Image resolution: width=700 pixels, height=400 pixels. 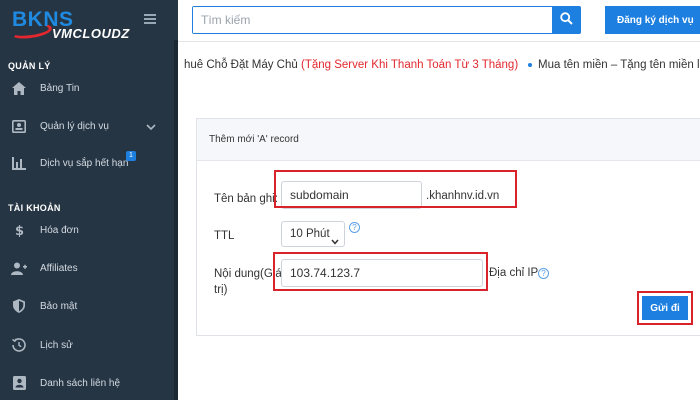 I want to click on section-title-account: TÀI KHOẢN, so click(x=34, y=208).